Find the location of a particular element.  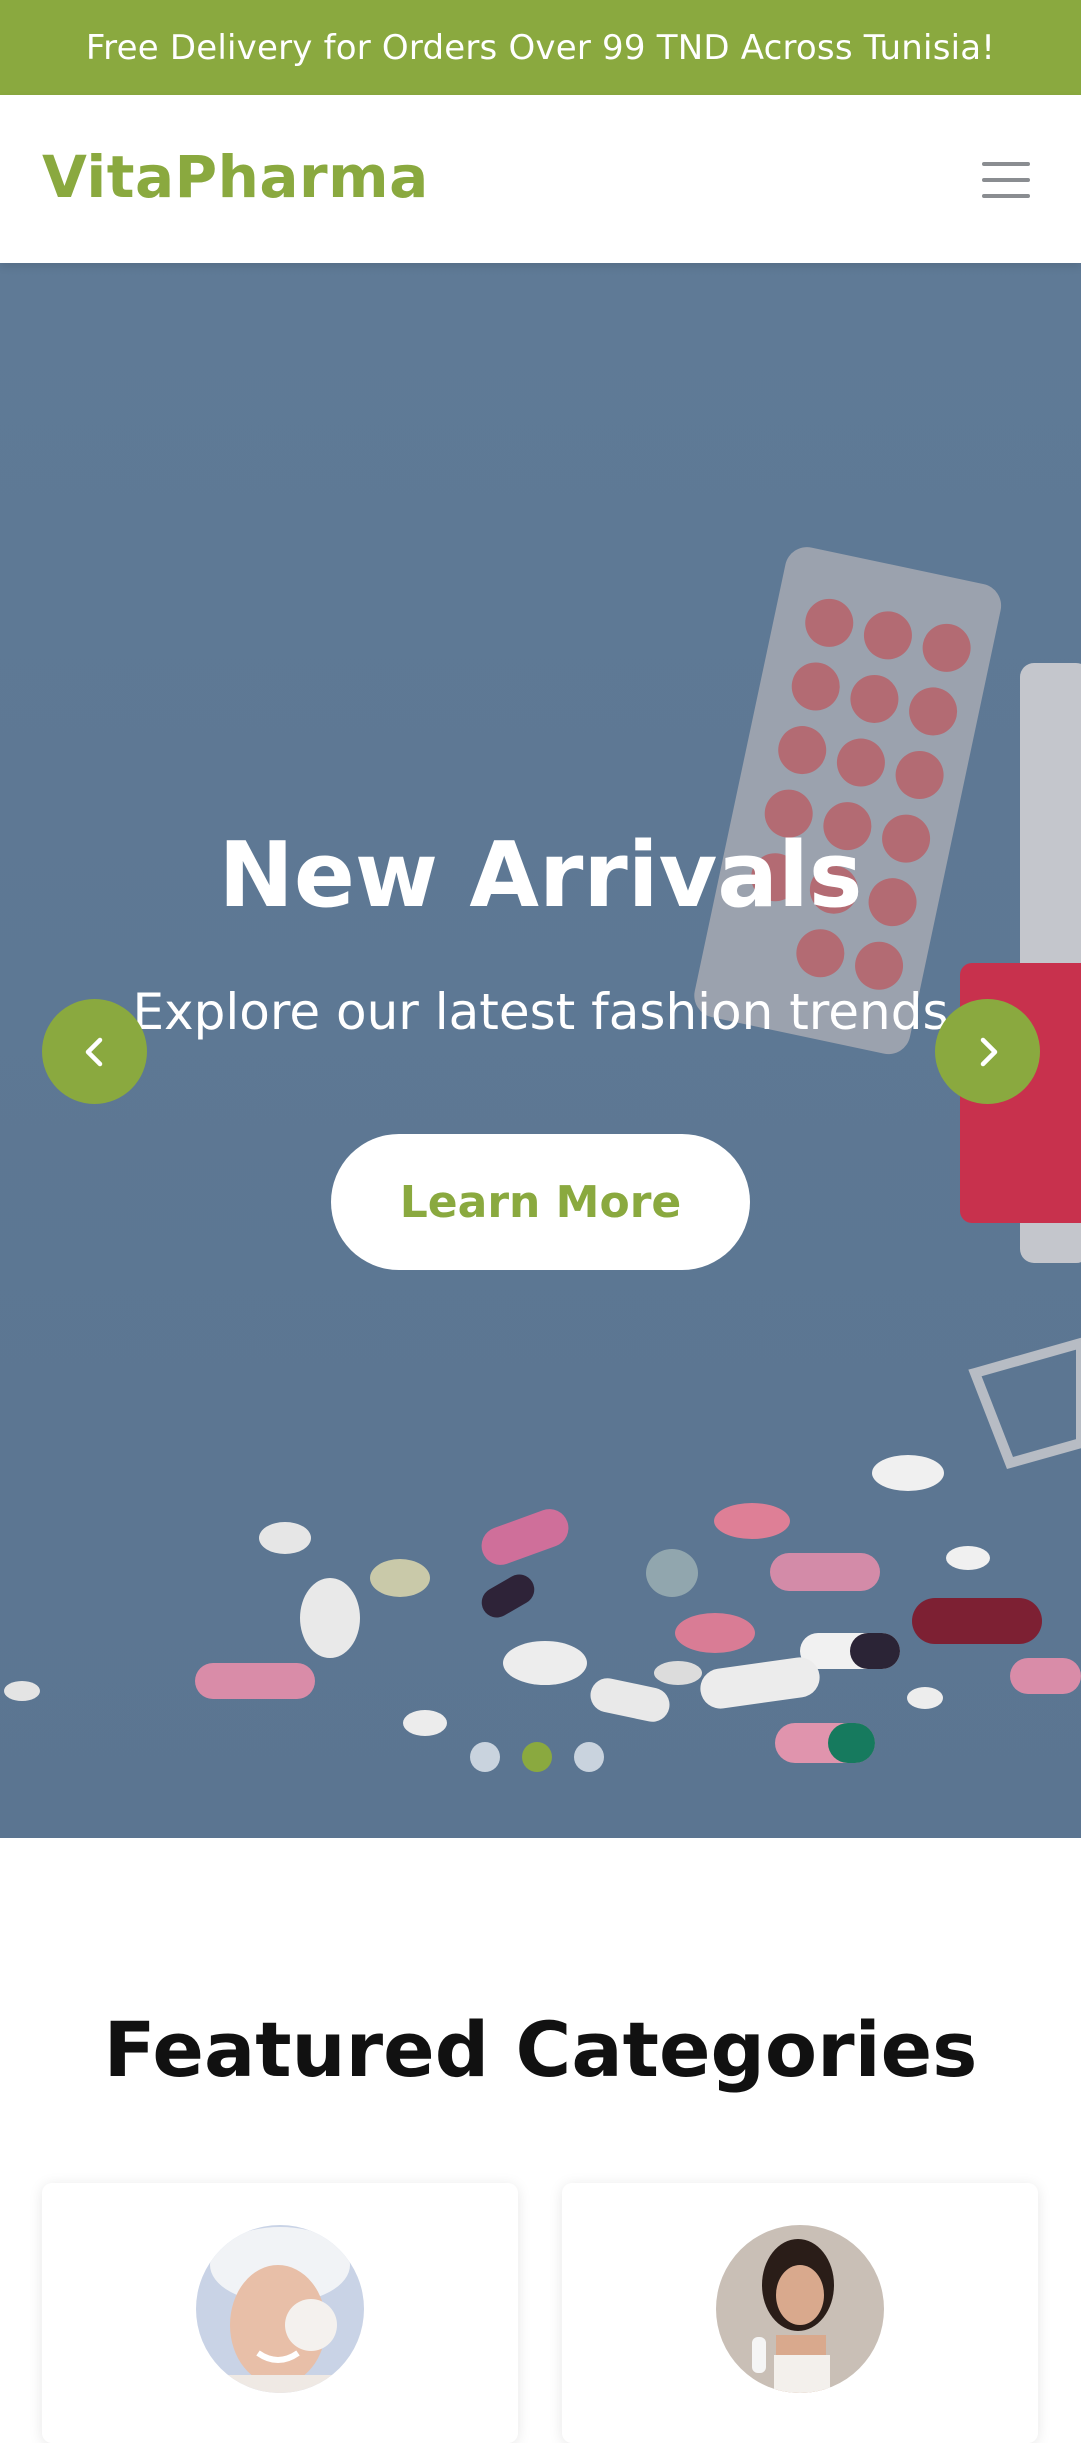

category-card-bodycare is located at coordinates (800, 2313).